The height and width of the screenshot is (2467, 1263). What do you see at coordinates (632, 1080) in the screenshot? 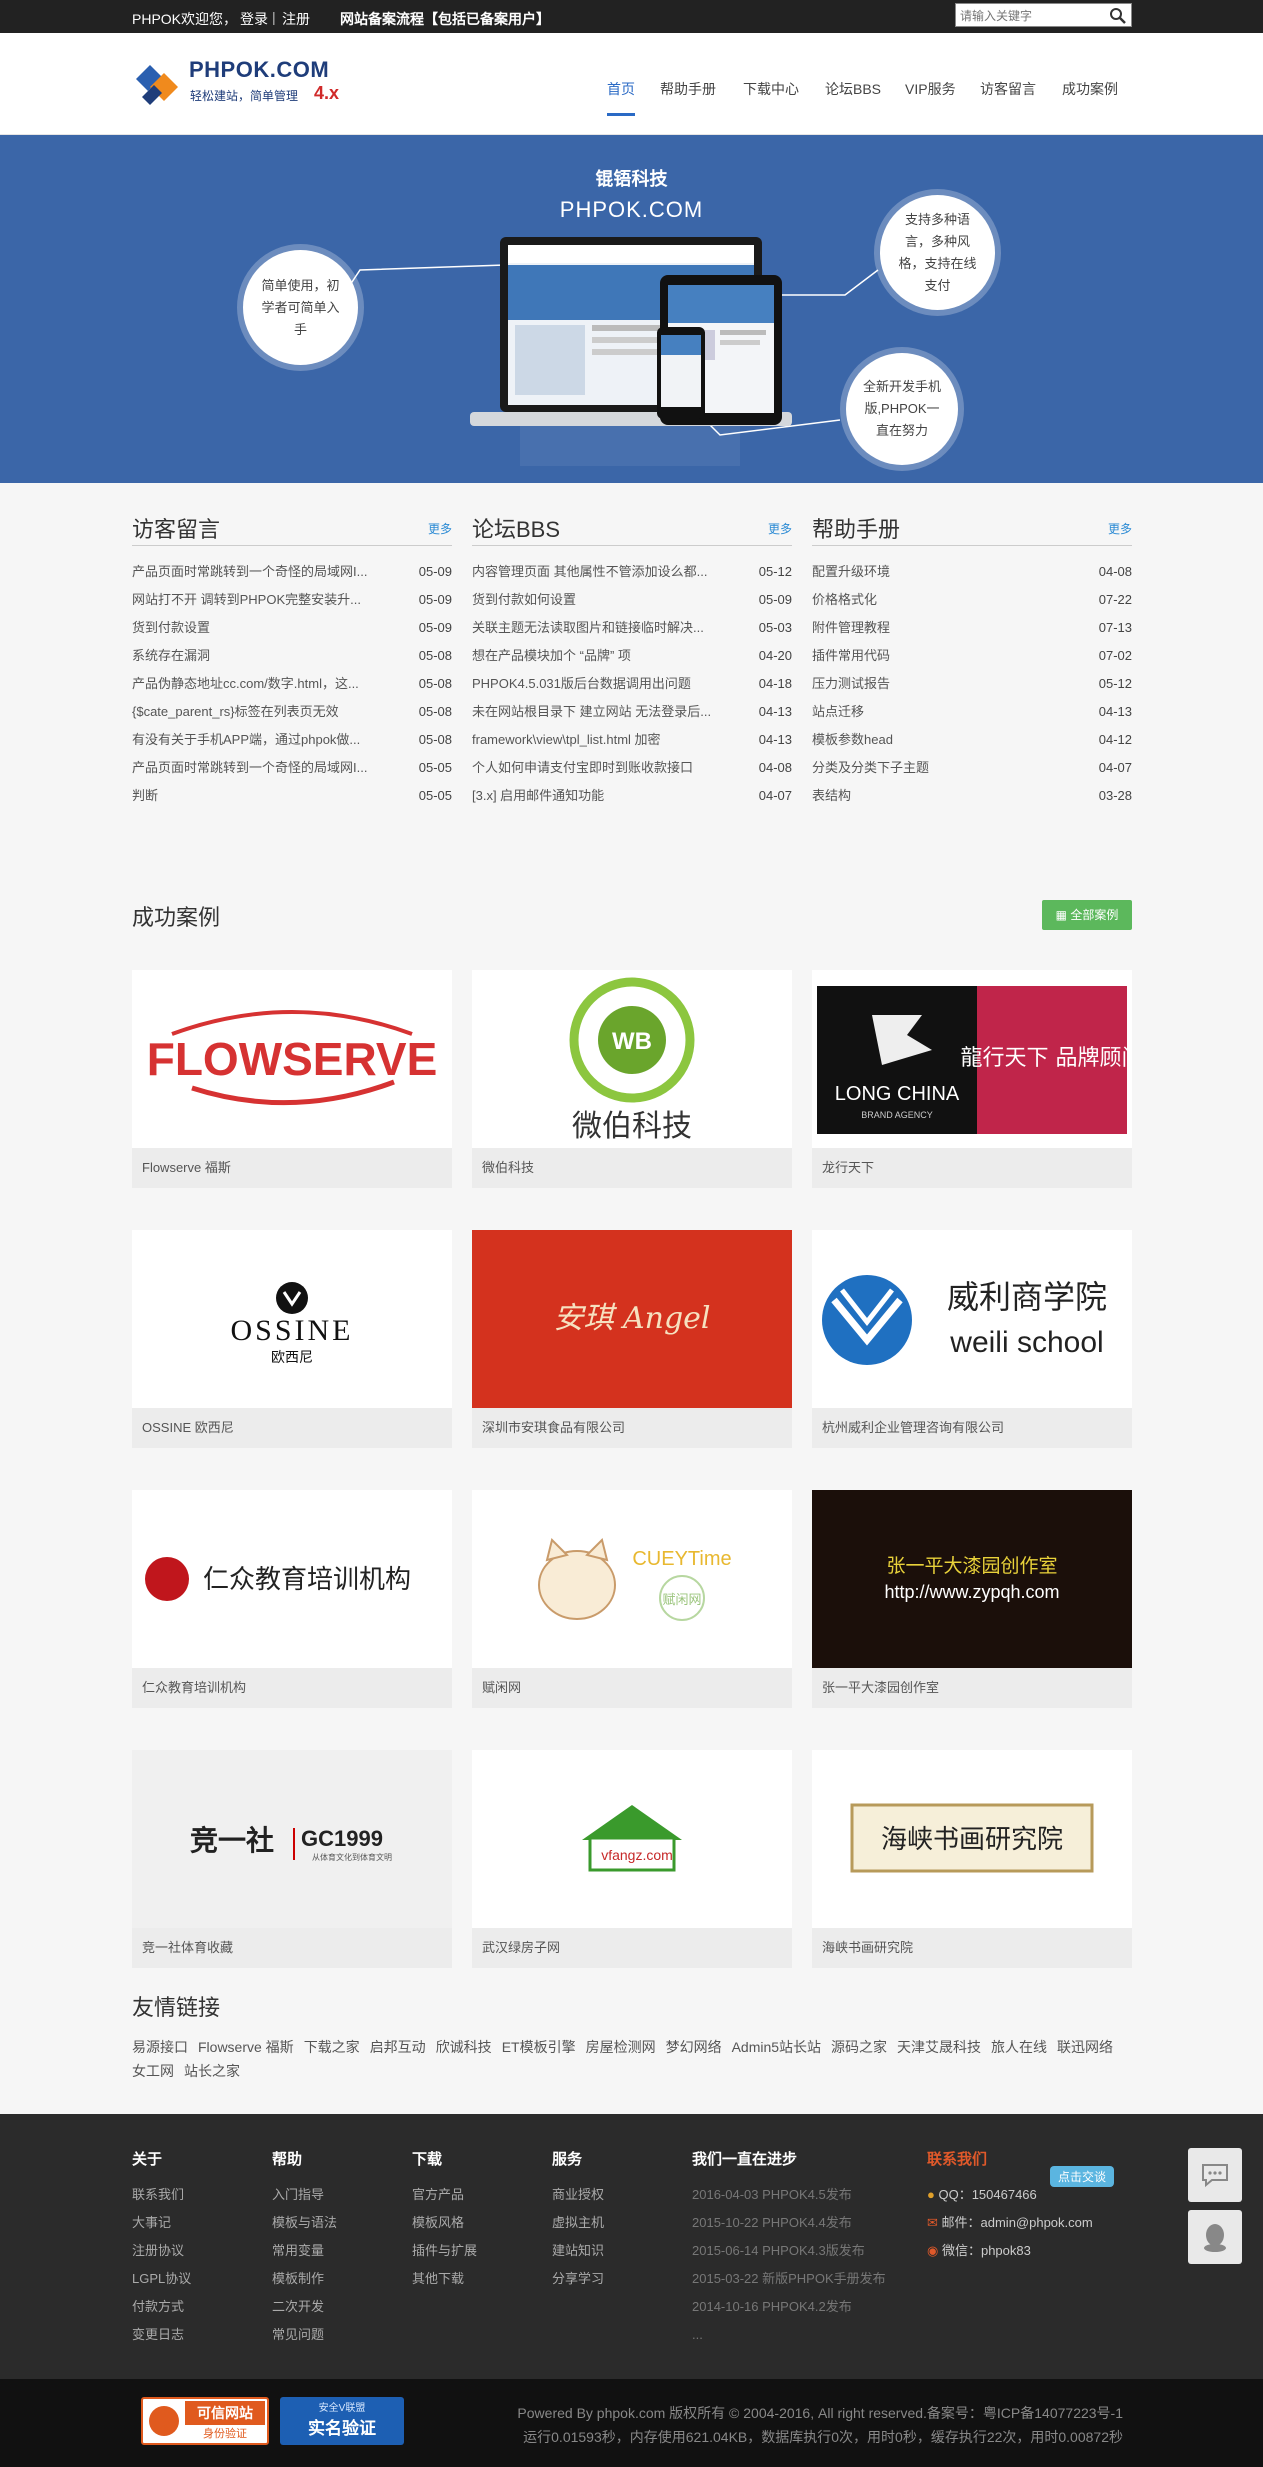
I see `case-card: WB 微伯科技 微伯科技` at bounding box center [632, 1080].